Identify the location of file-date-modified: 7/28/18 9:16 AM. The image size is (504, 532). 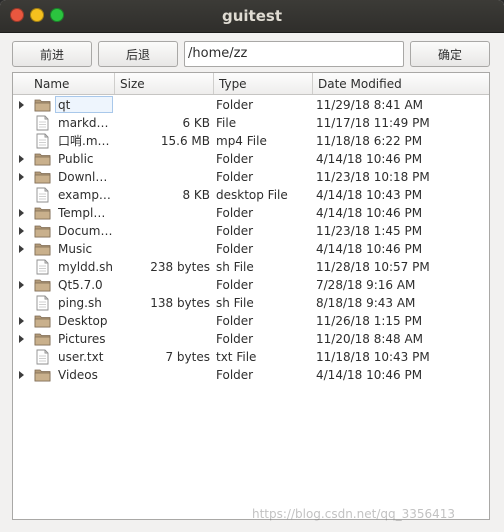
(366, 285).